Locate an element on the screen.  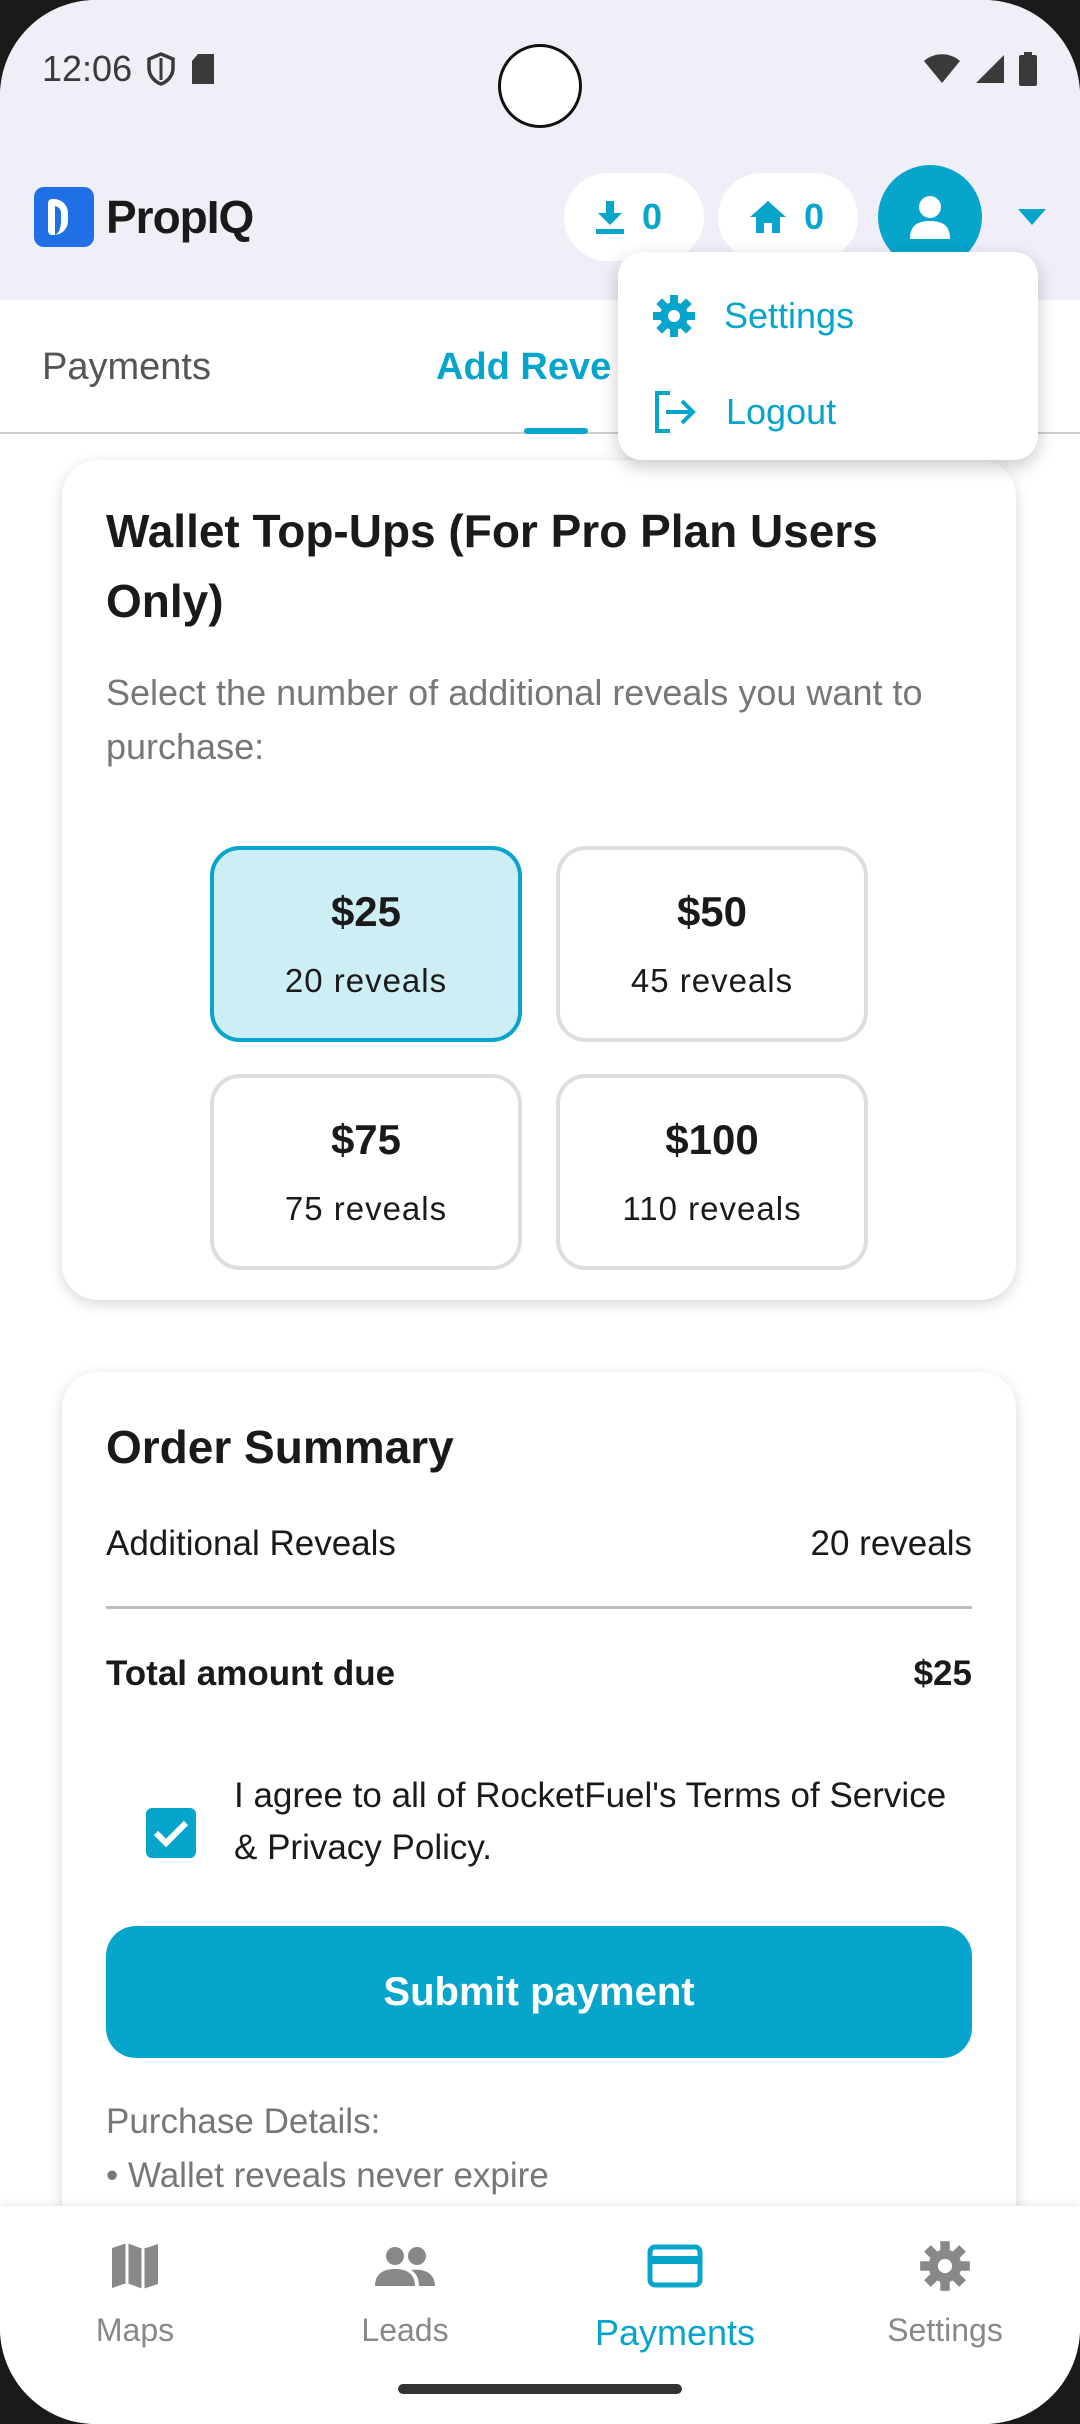
option-reveals: 20 reveals is located at coordinates (366, 980).